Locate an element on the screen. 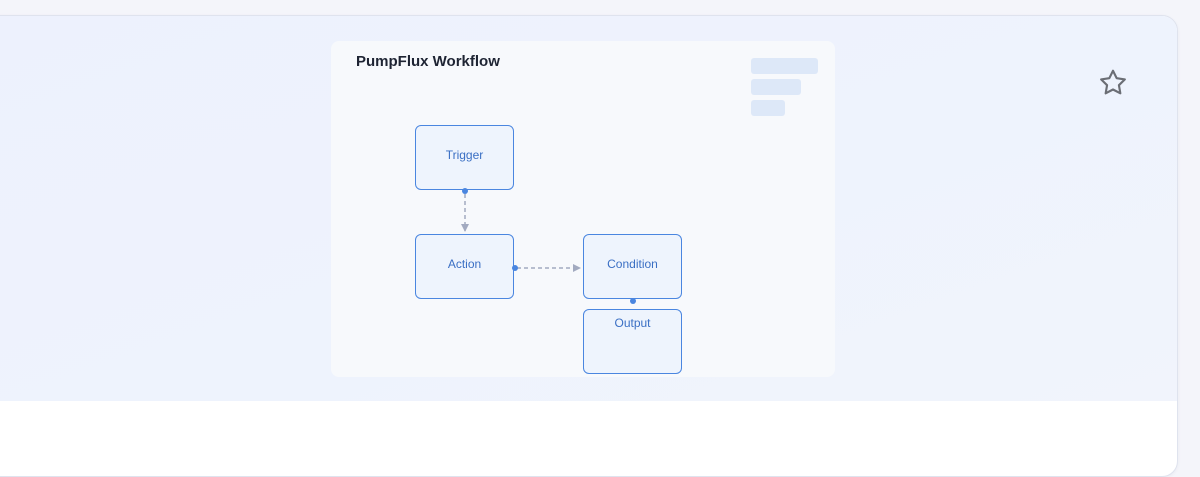 This screenshot has height=477, width=1200. favorite-button is located at coordinates (1113, 83).